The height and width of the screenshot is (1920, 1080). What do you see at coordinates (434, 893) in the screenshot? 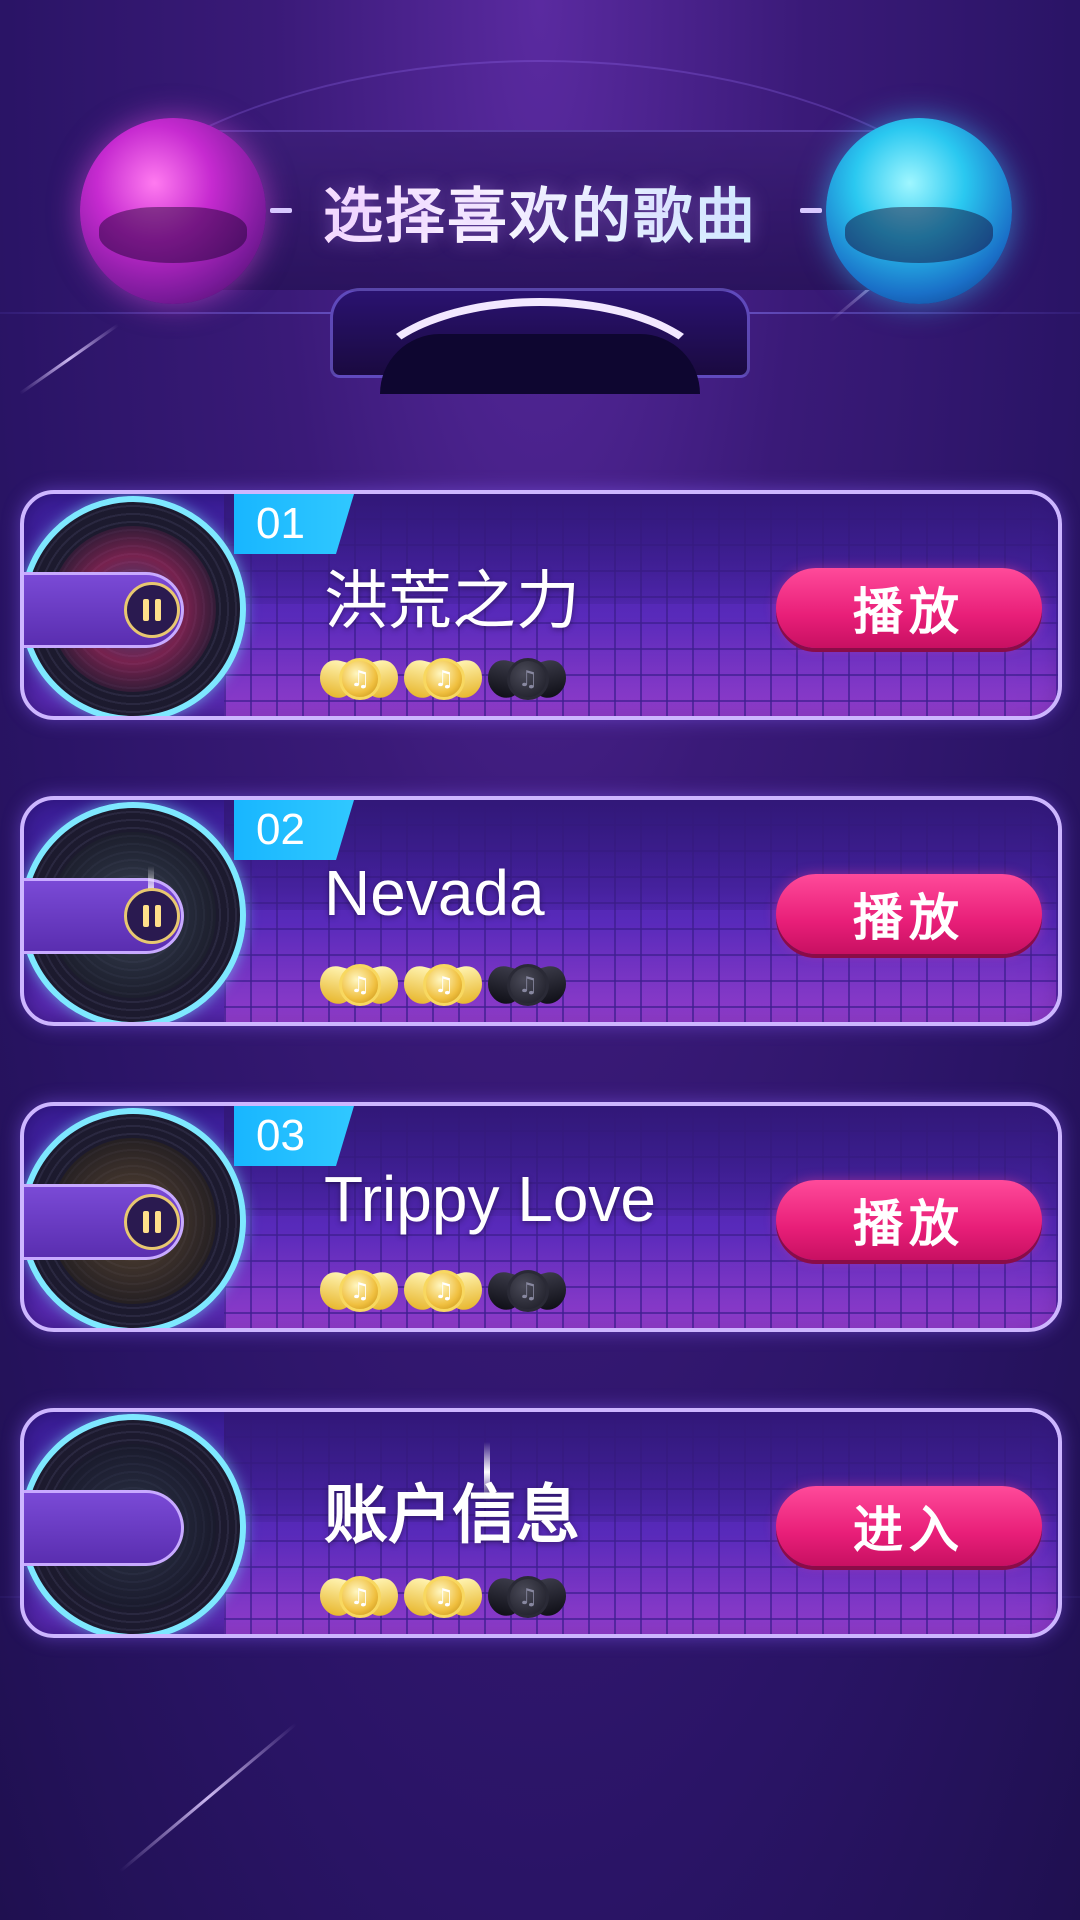
I see `song-title: Nevada` at bounding box center [434, 893].